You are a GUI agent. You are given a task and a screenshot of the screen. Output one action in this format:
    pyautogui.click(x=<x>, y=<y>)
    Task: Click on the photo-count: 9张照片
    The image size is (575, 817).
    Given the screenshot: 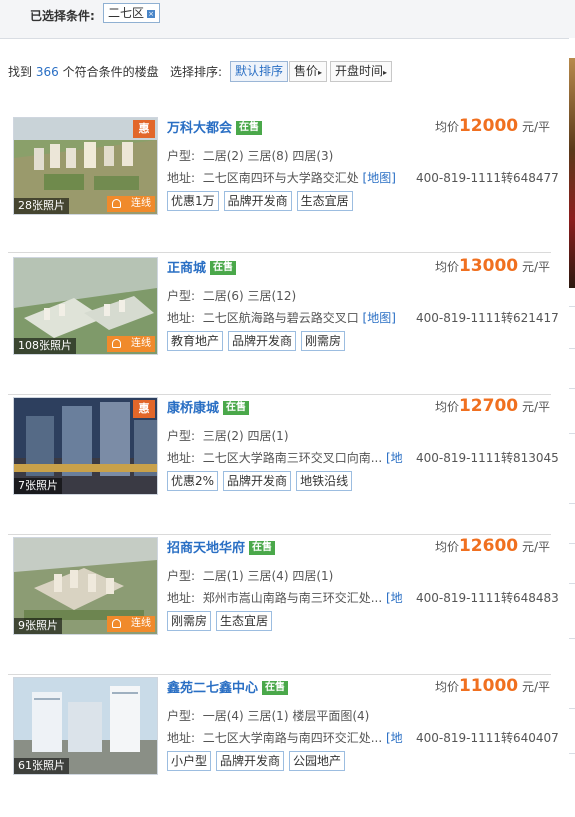 What is the action you would take?
    pyautogui.click(x=38, y=626)
    